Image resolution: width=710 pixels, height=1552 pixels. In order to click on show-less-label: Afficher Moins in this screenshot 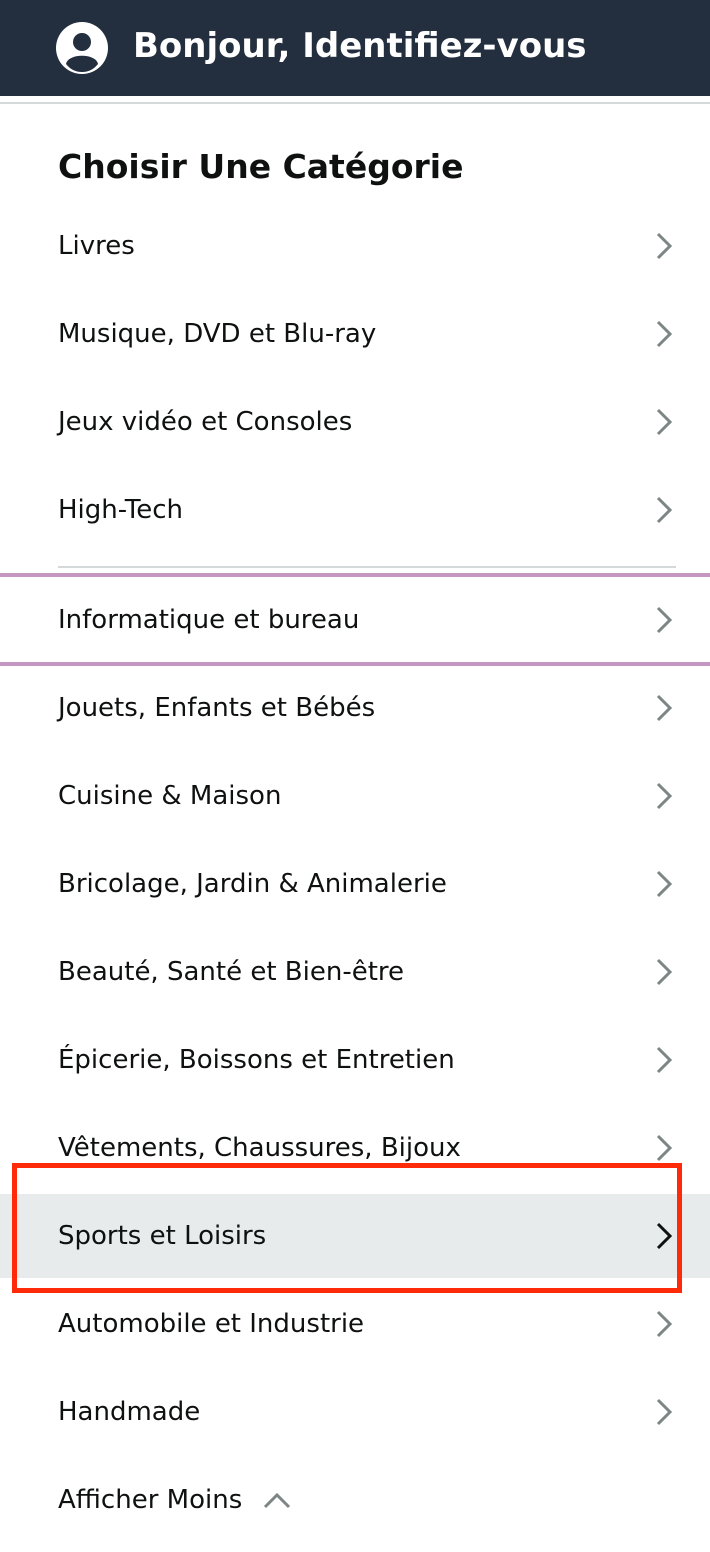, I will do `click(150, 1500)`.